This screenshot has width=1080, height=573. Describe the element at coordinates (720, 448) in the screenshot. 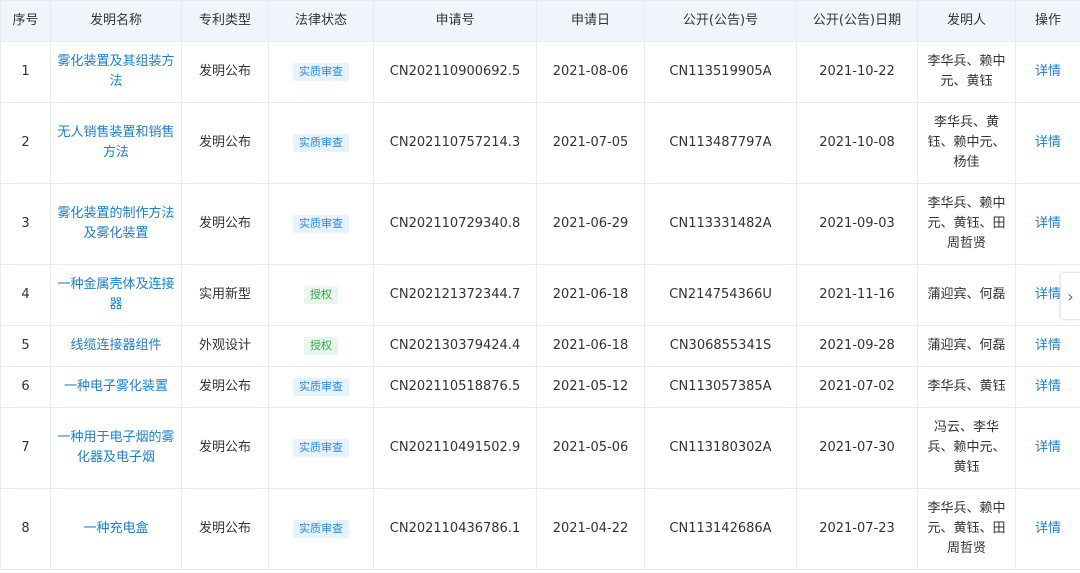

I see `publication-number: CN113180302A` at that location.